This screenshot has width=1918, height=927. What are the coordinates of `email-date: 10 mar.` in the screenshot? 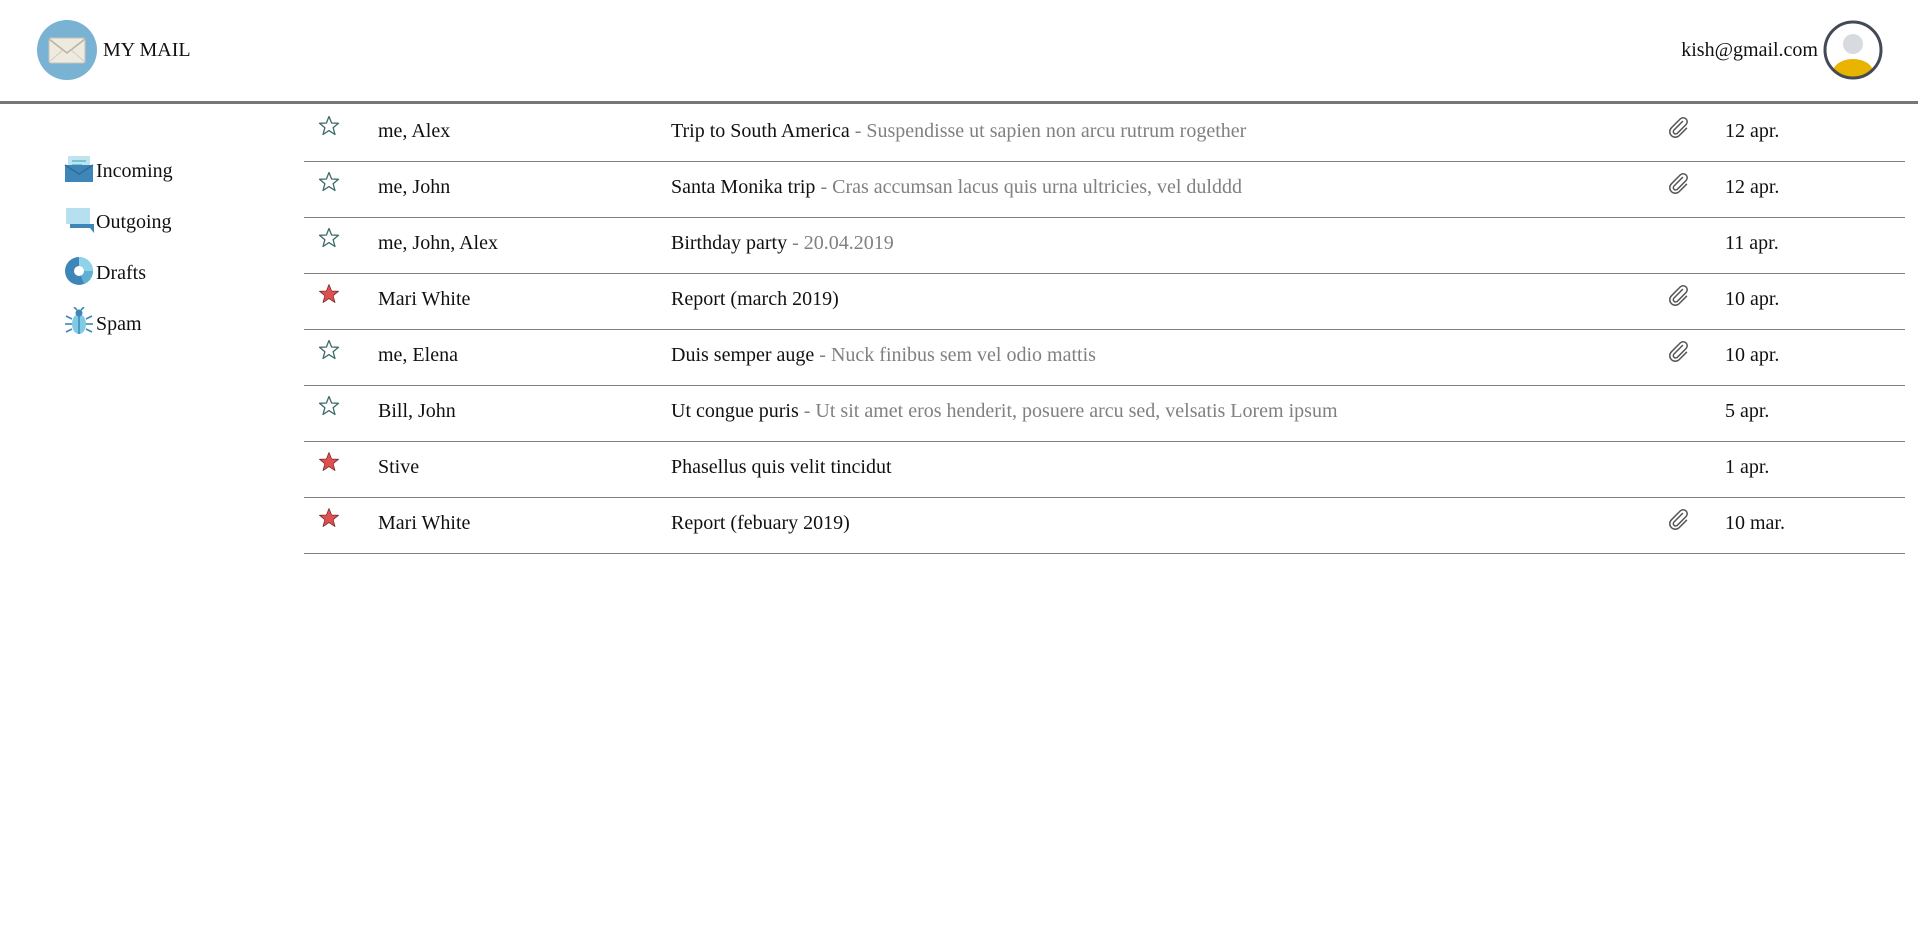 It's located at (1755, 523).